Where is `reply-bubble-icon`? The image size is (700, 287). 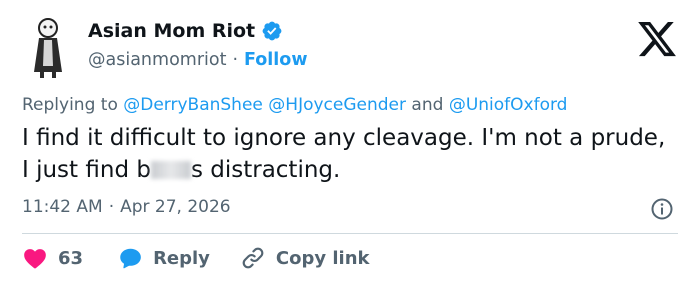 reply-bubble-icon is located at coordinates (130, 258).